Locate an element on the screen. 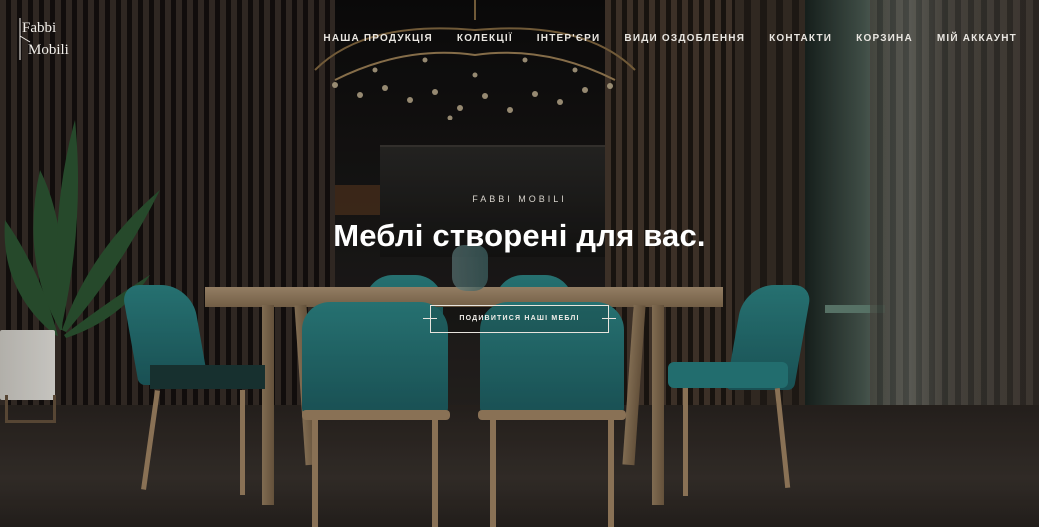  hero-cta-wrapper: ПОДИВИТИСЯ НАШІ МЕБЛІ is located at coordinates (519, 319).